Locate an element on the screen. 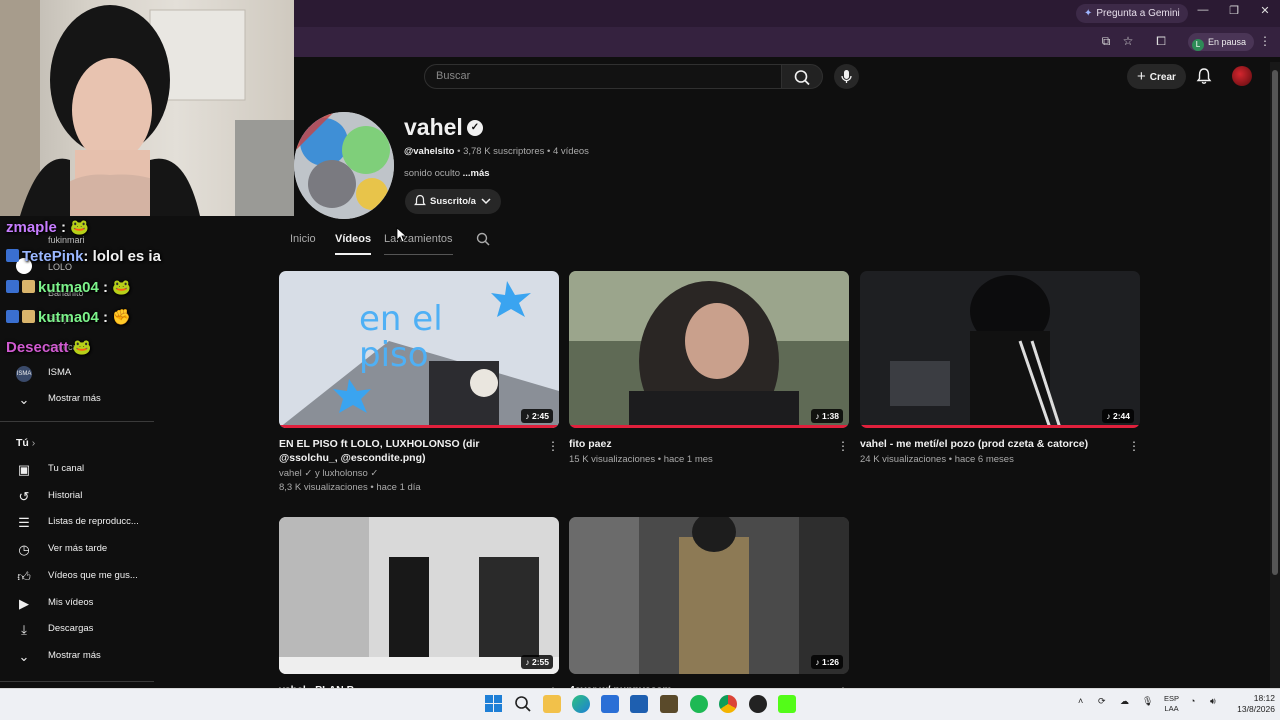 This screenshot has width=1280, height=720. sidebar-item-descargas: ⤓ Descargas is located at coordinates (85, 630).